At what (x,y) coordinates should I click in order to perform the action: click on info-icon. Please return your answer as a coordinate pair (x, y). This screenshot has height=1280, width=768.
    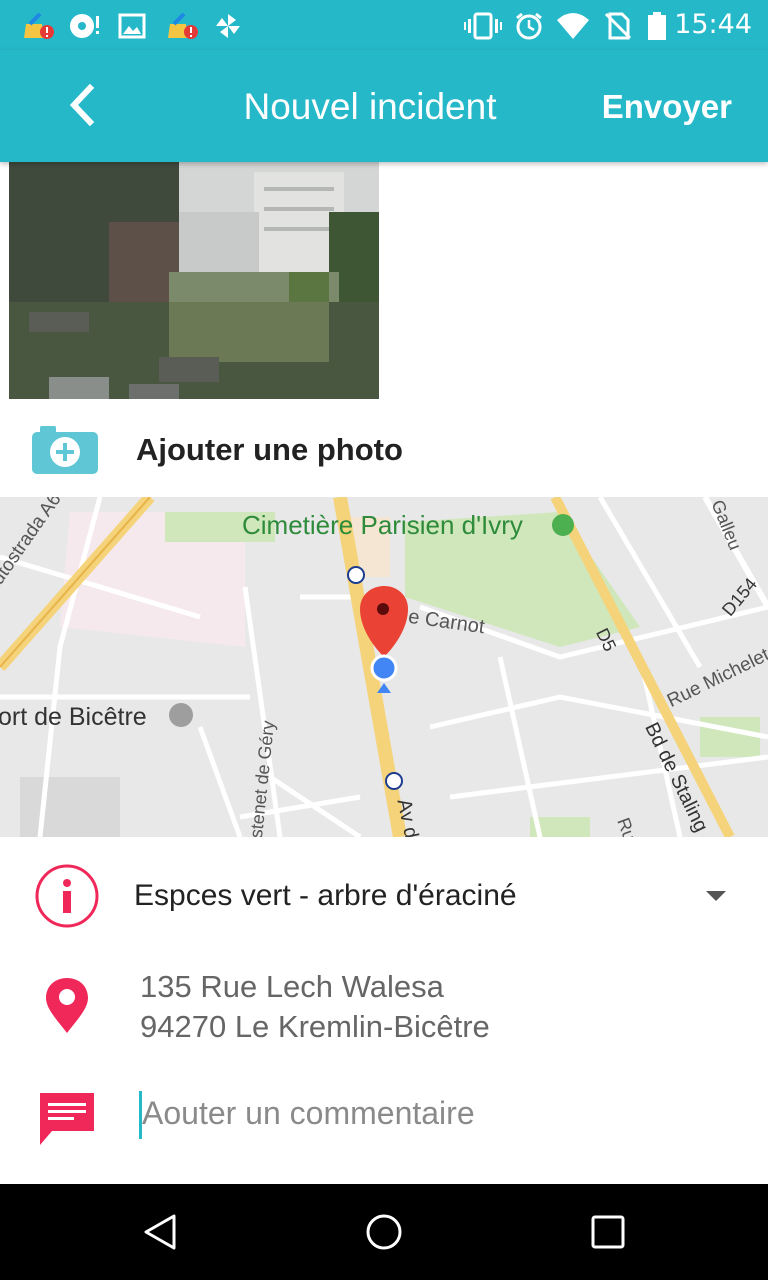
    Looking at the image, I should click on (67, 896).